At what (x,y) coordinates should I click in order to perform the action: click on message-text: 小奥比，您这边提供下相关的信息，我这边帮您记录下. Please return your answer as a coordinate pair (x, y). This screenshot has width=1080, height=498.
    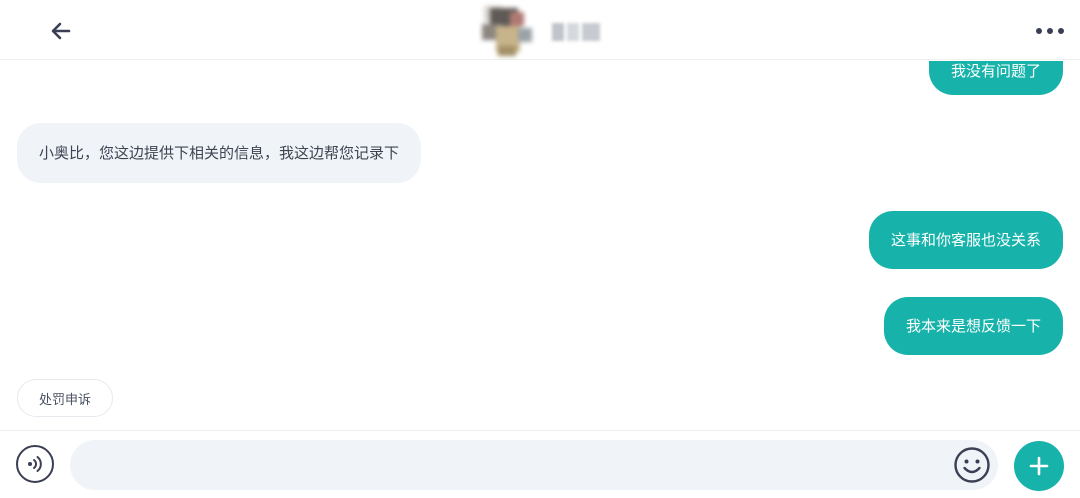
    Looking at the image, I should click on (219, 153).